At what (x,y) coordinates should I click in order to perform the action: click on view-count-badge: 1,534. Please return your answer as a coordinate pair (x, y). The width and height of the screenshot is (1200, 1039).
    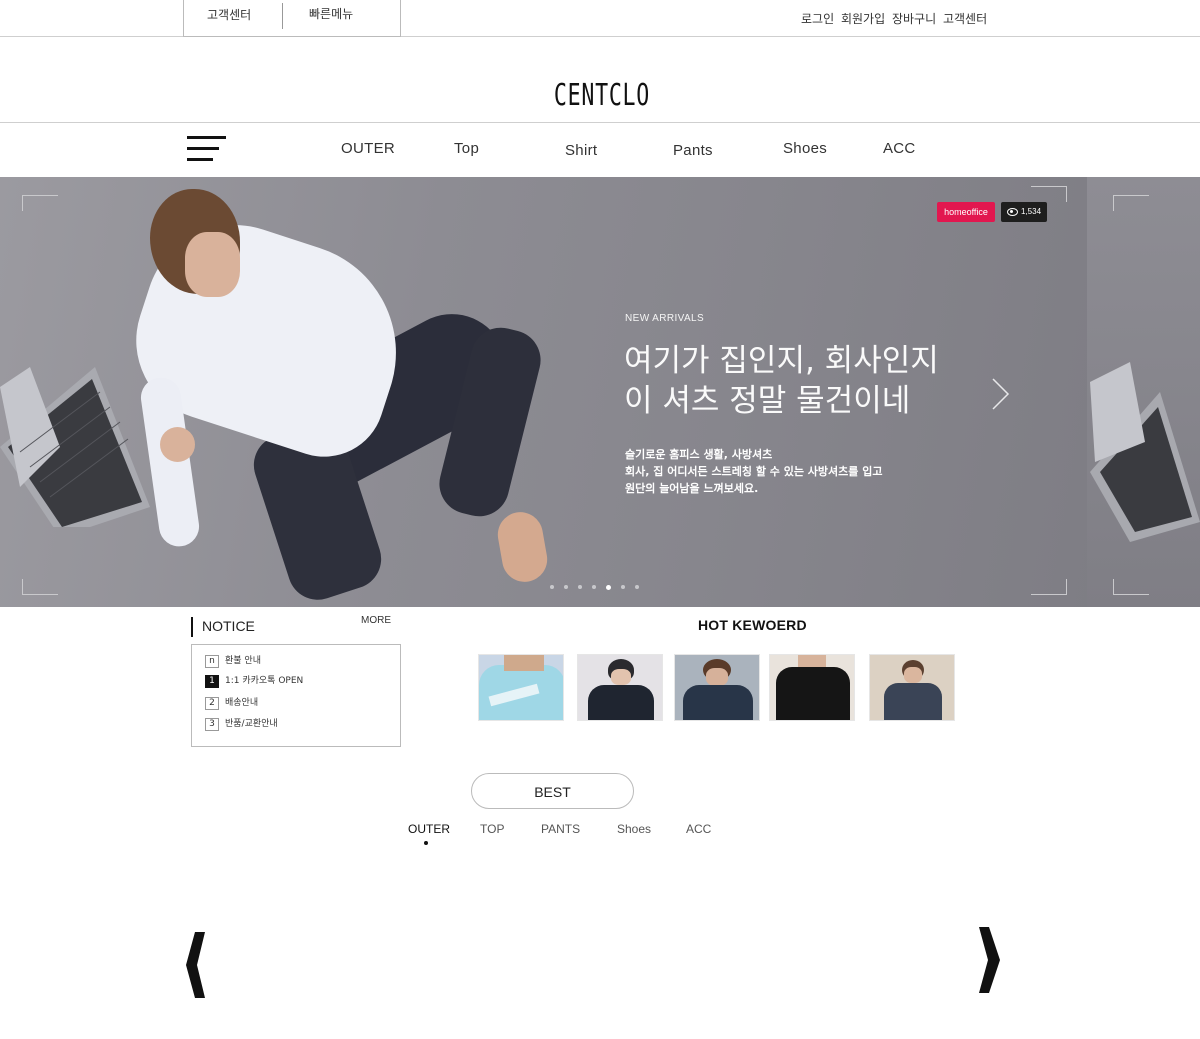
    Looking at the image, I should click on (1024, 212).